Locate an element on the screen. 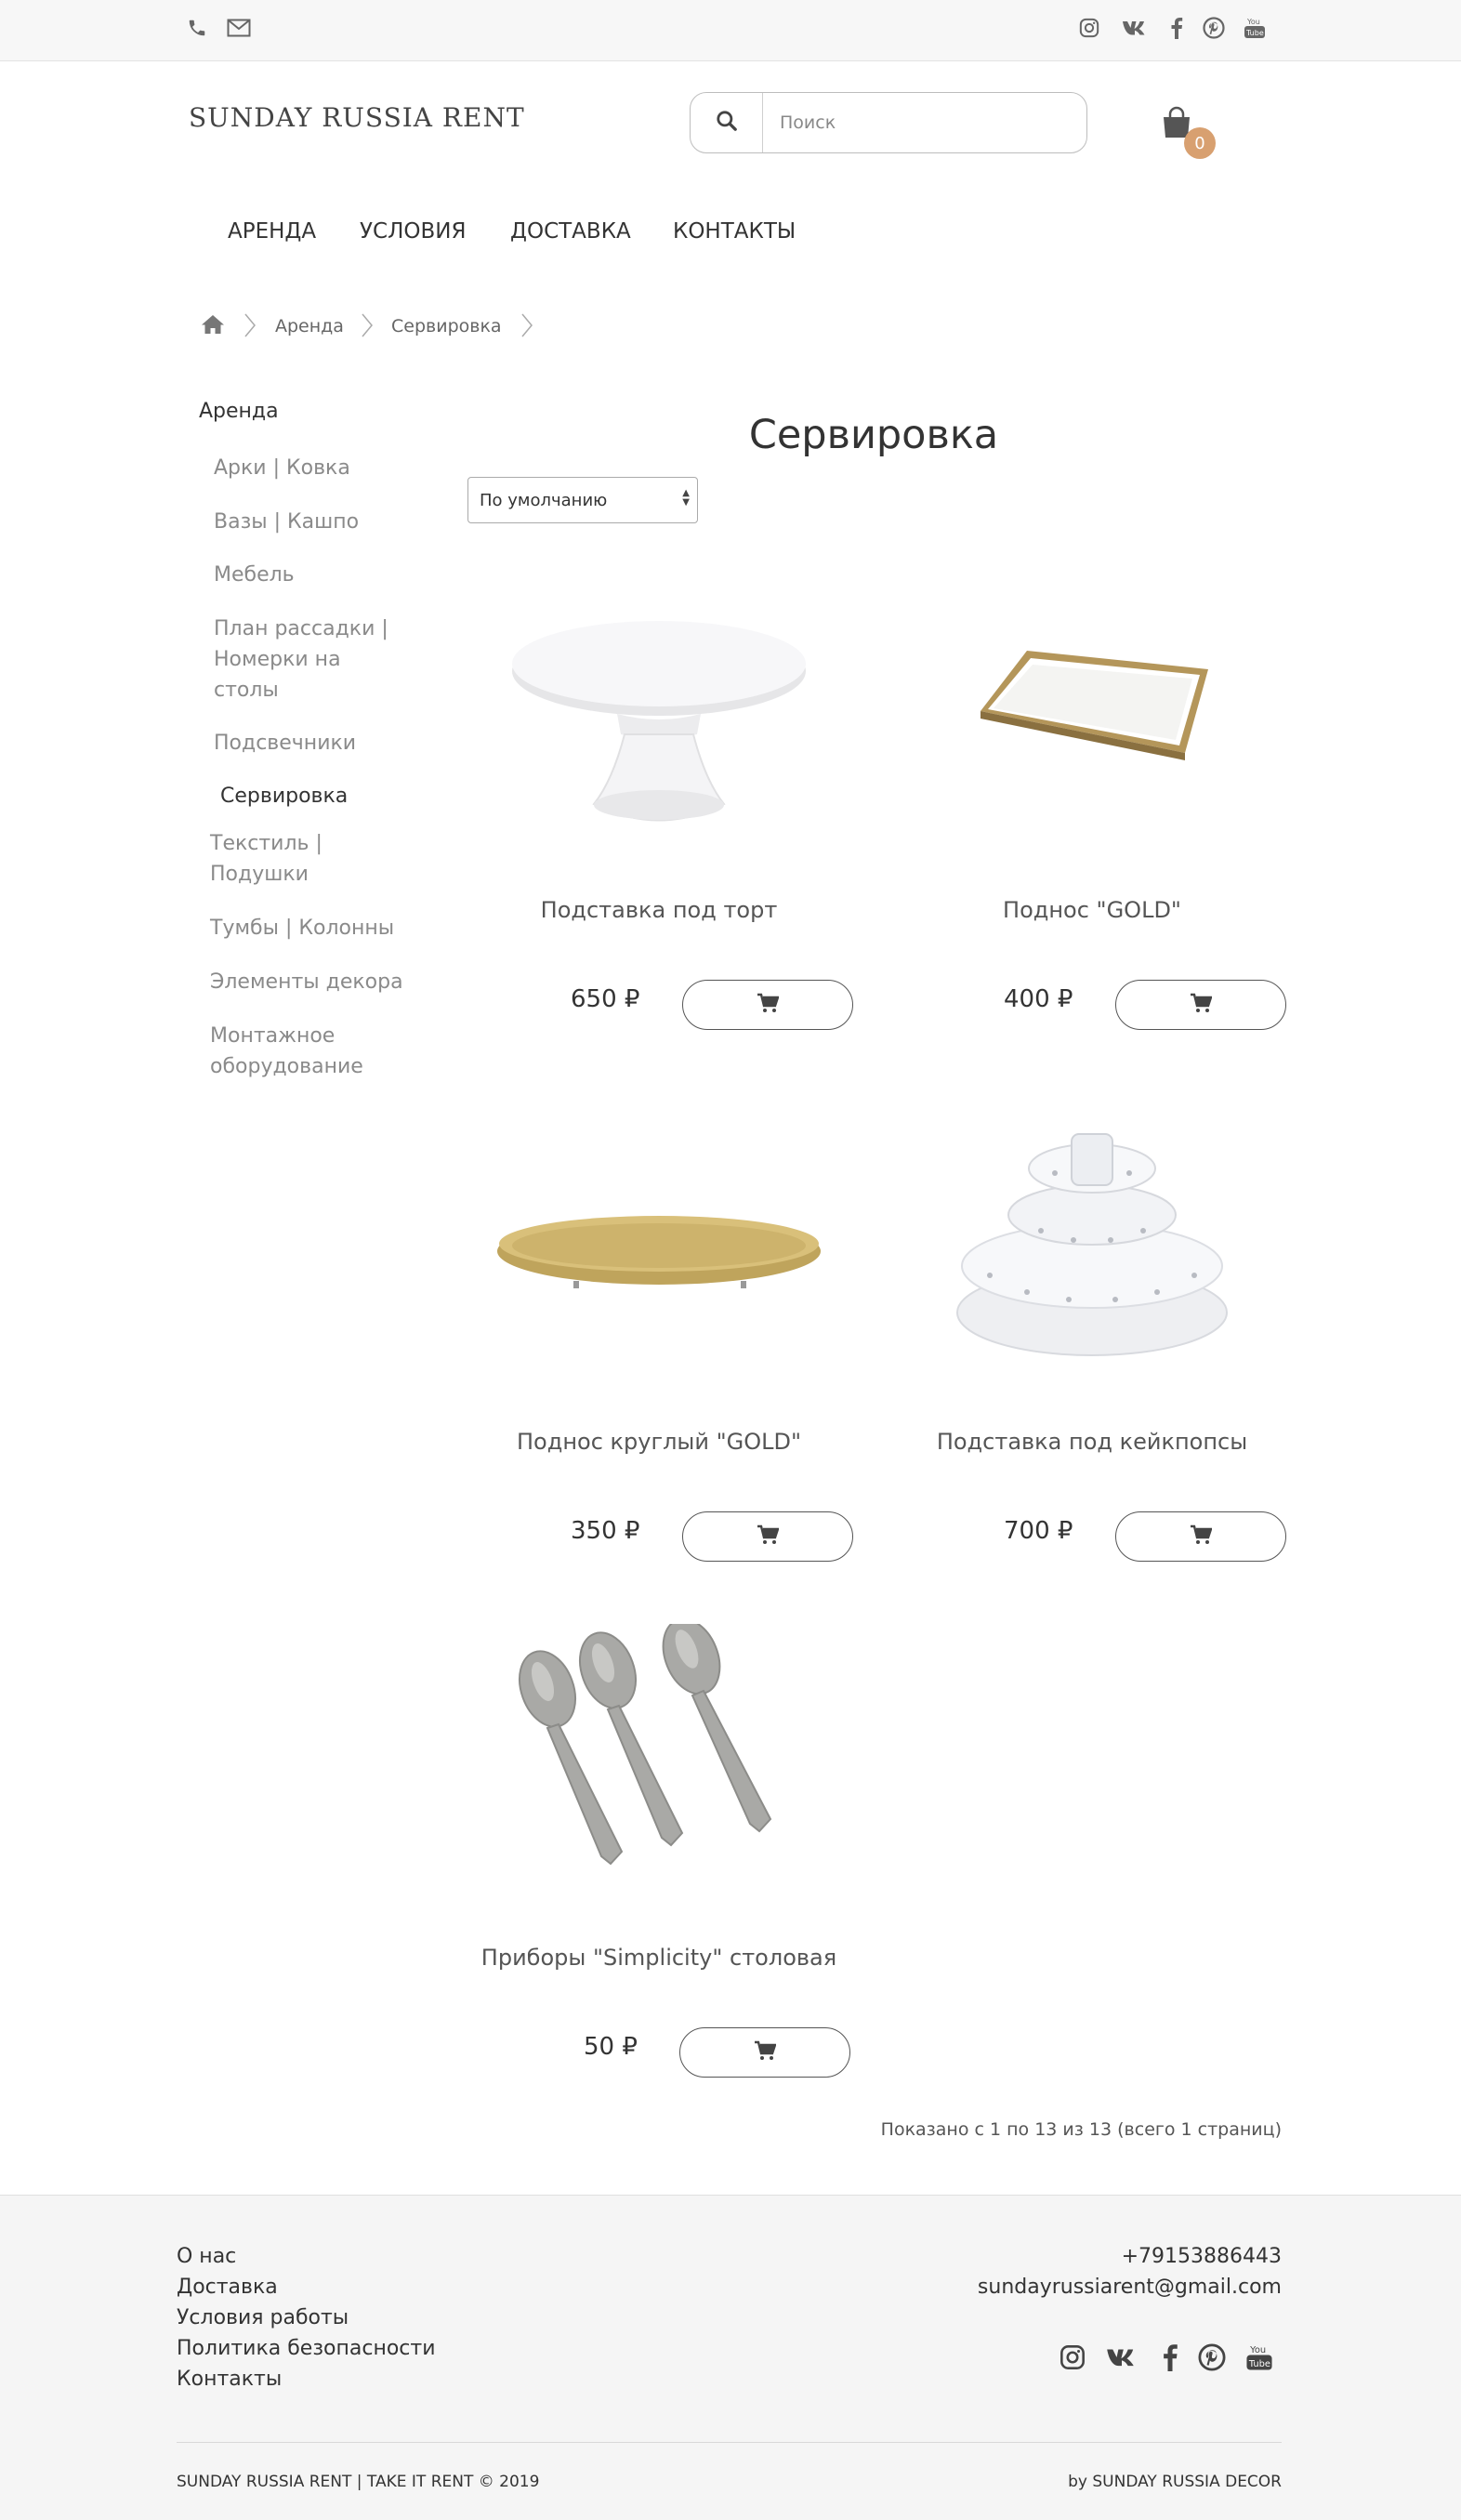  product-name: Подставка под торт is located at coordinates (659, 910).